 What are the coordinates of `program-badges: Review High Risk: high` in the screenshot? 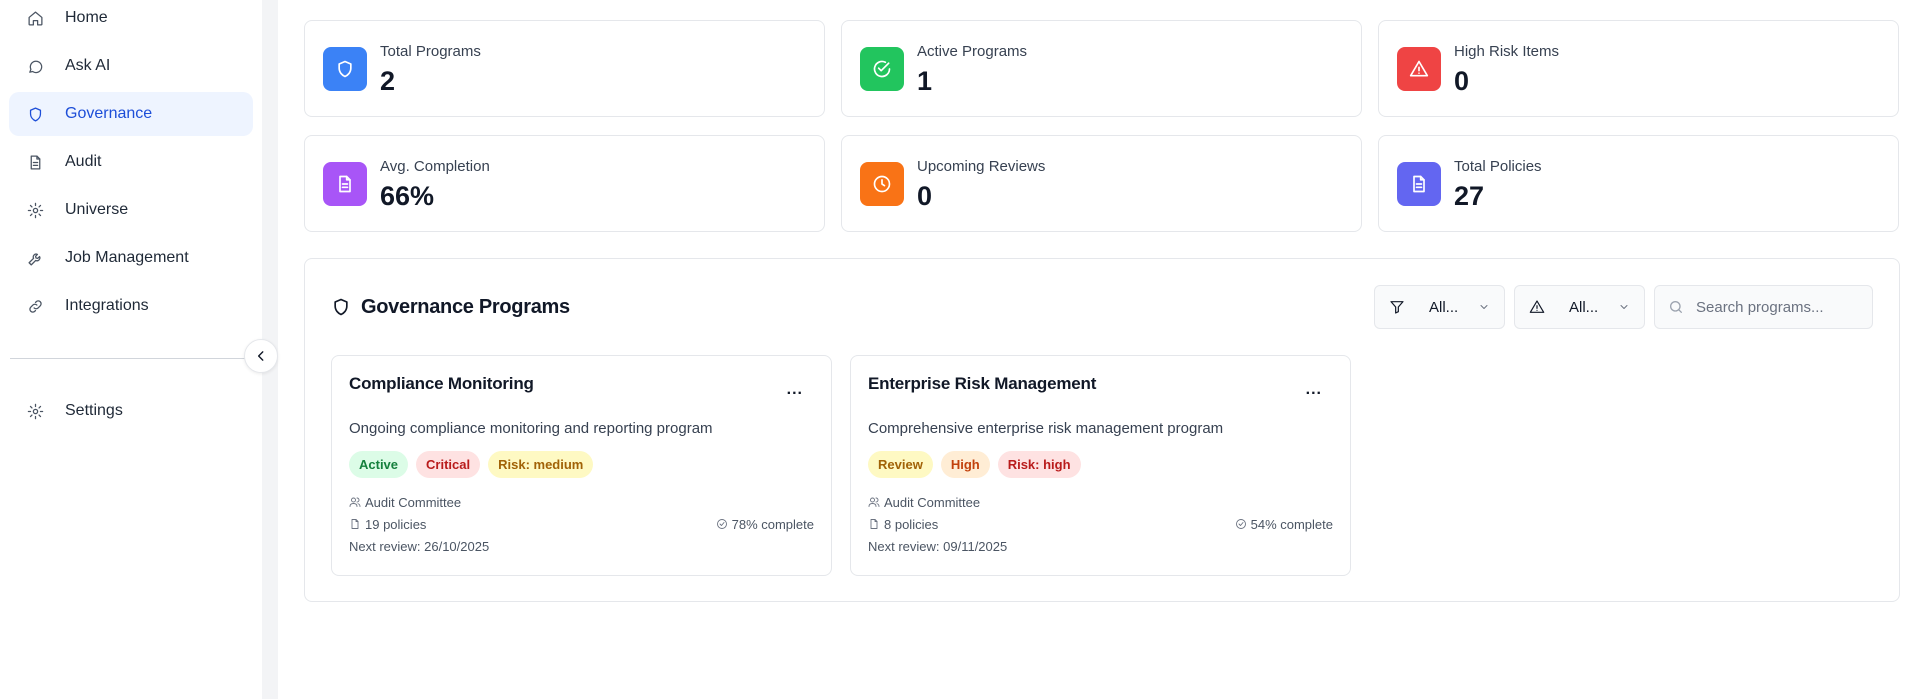 It's located at (1100, 464).